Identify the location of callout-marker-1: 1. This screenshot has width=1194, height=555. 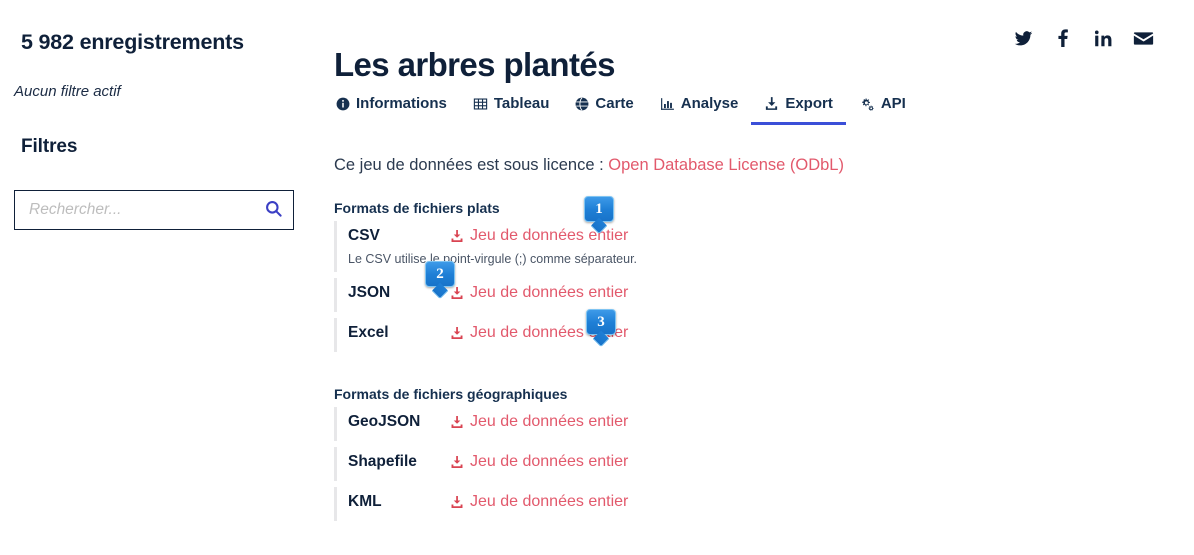
(599, 215).